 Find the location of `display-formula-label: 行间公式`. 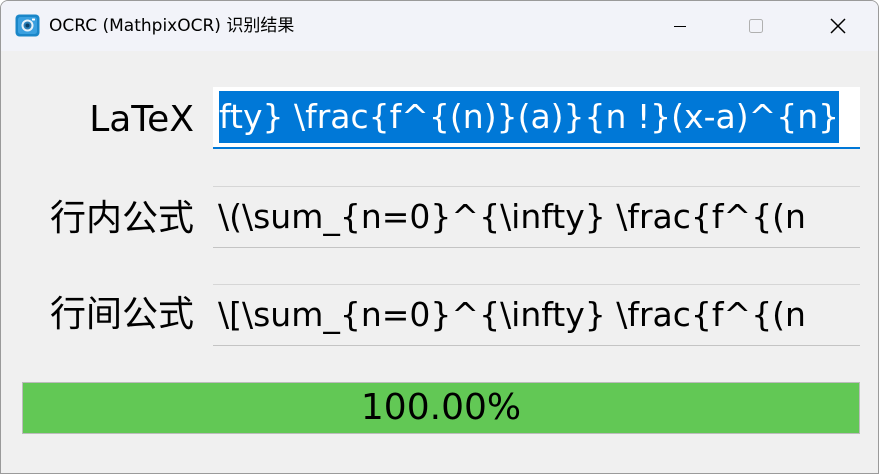

display-formula-label: 行间公式 is located at coordinates (121, 314).